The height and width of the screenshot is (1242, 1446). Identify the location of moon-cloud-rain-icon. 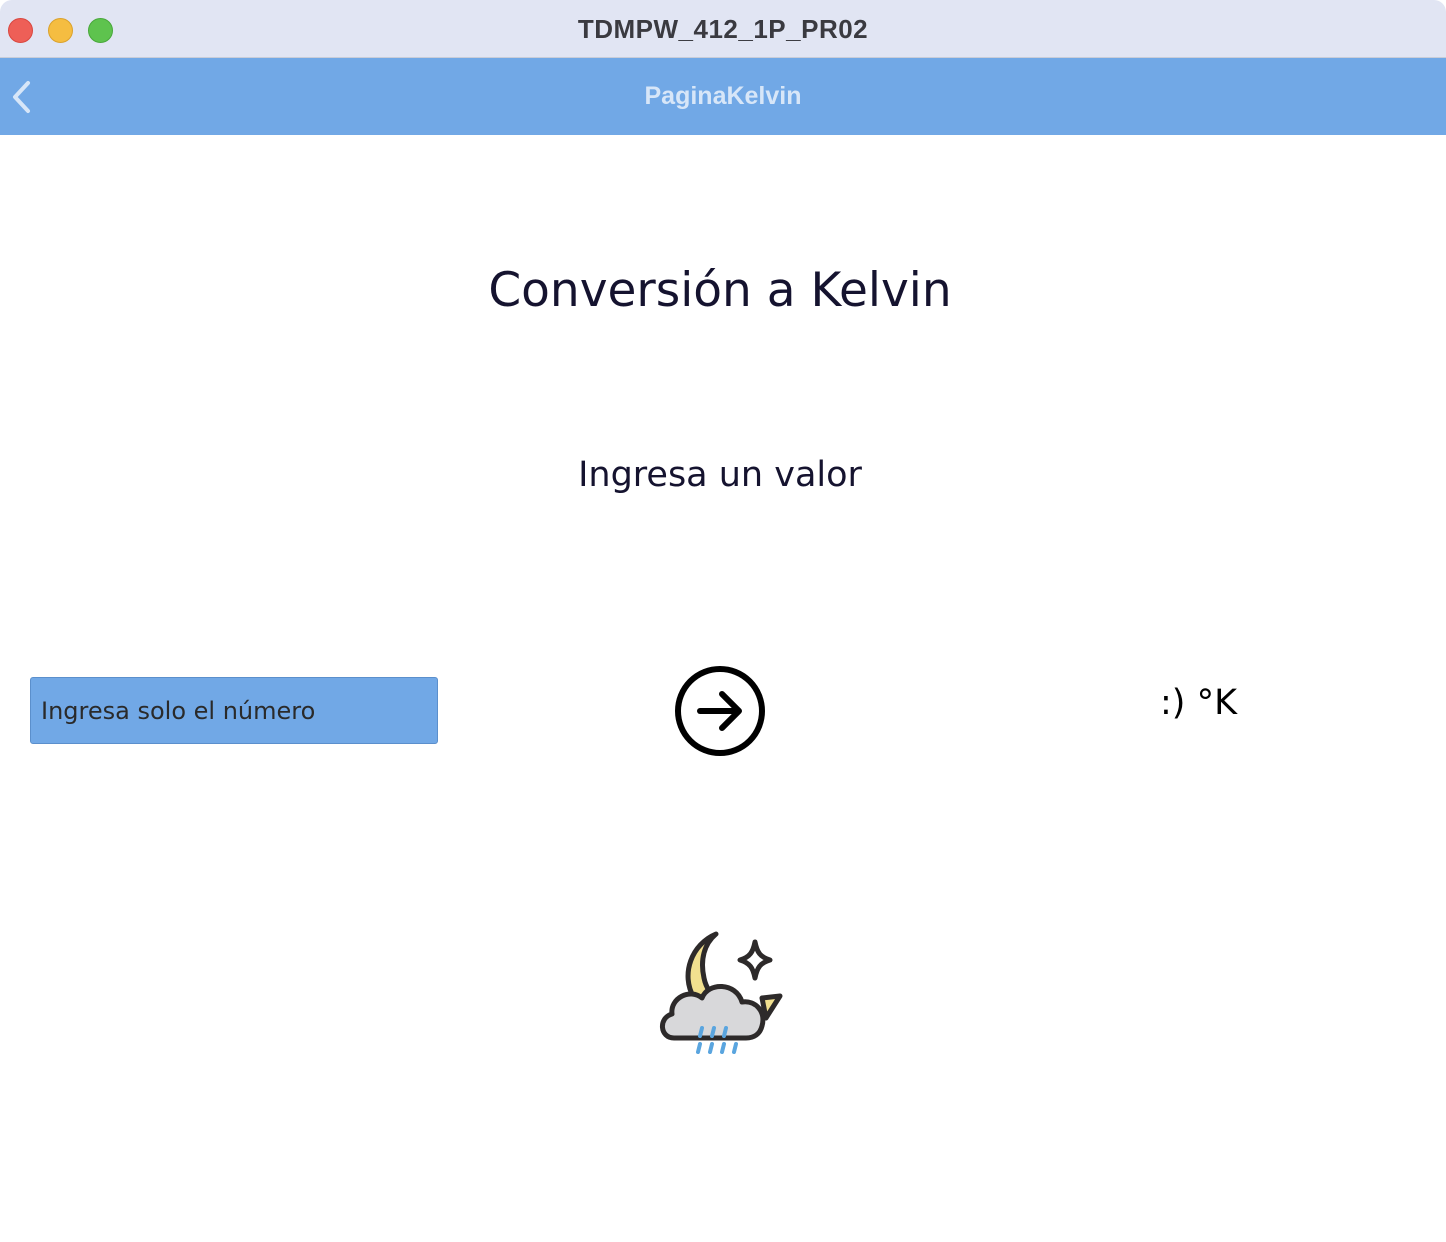
(721, 992).